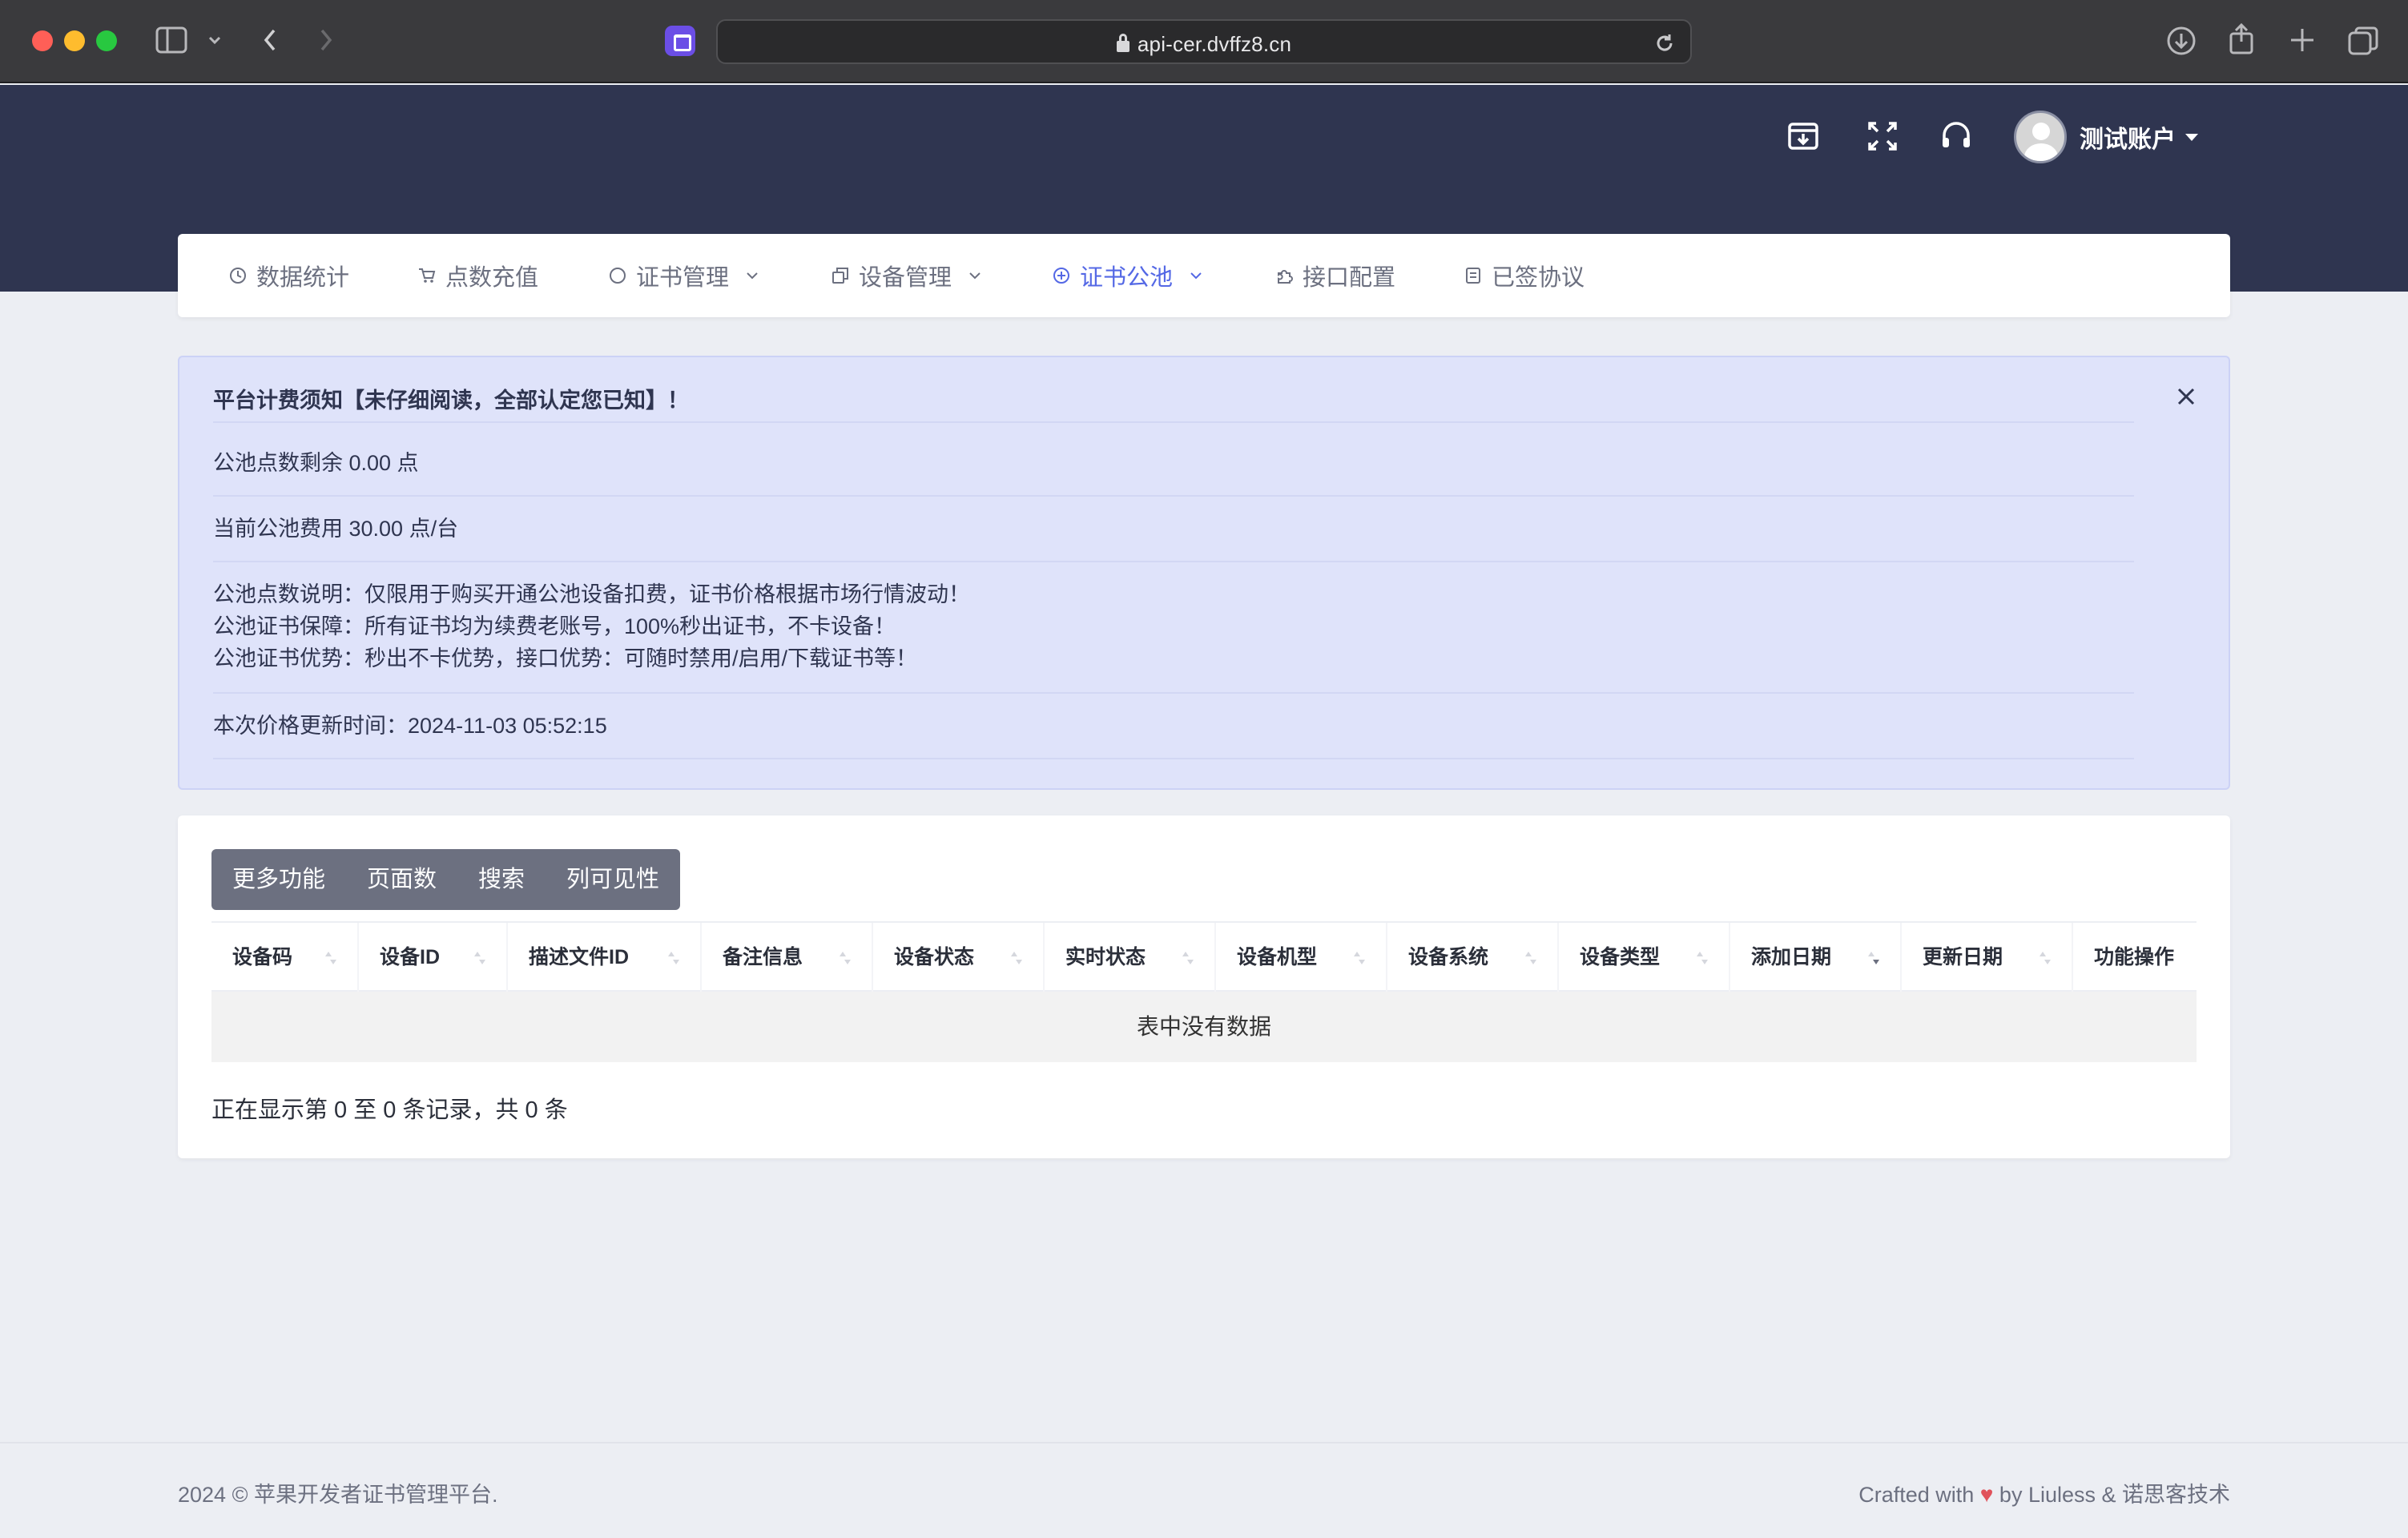 This screenshot has width=2408, height=1538. I want to click on nav-label: 接口配置, so click(1349, 278).